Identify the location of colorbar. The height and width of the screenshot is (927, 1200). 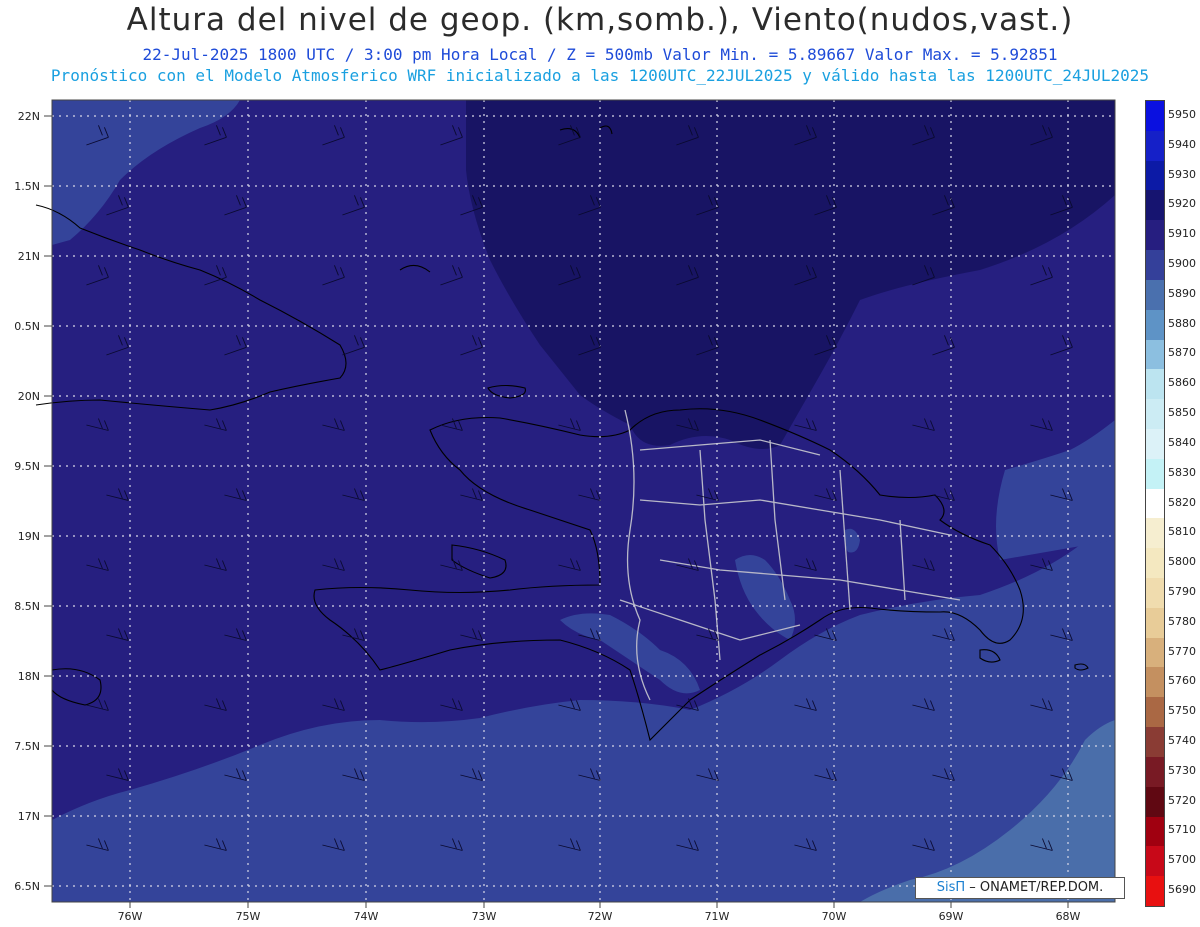
(1155, 503).